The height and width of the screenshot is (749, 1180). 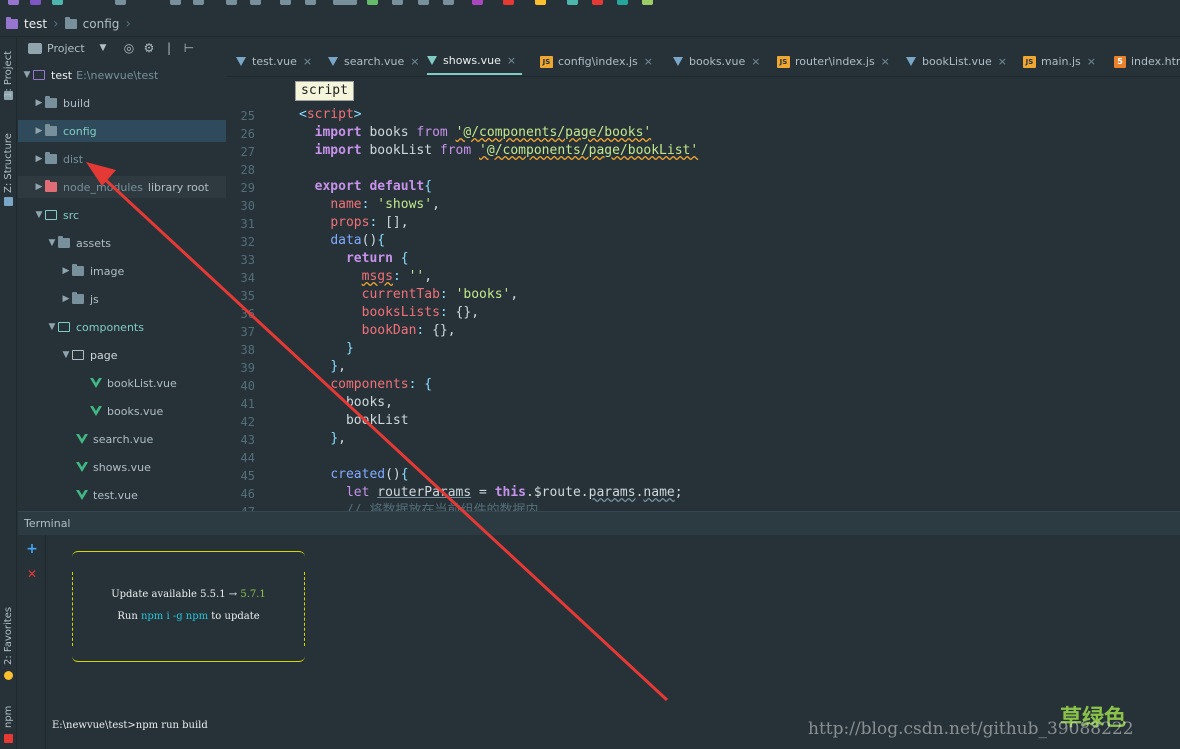 I want to click on tree-item-suffix: library root, so click(x=178, y=187).